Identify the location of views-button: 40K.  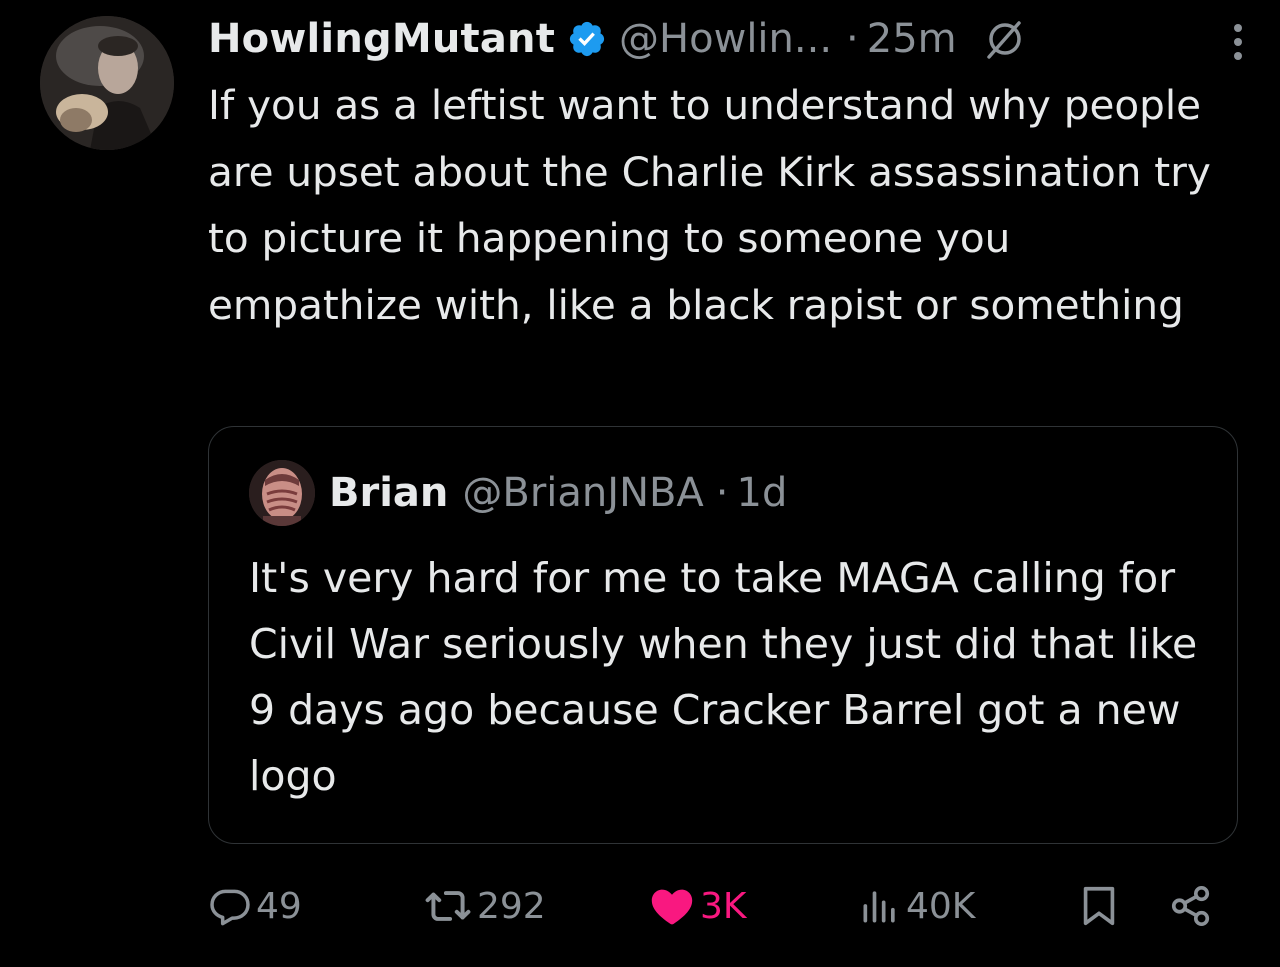
(916, 906).